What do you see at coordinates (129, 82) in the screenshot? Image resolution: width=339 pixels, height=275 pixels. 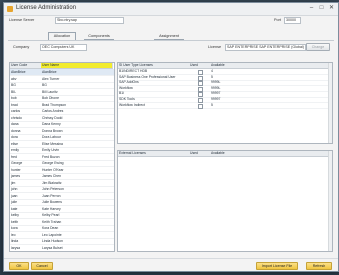 I see `license-type-cell: SAP AddOns` at bounding box center [129, 82].